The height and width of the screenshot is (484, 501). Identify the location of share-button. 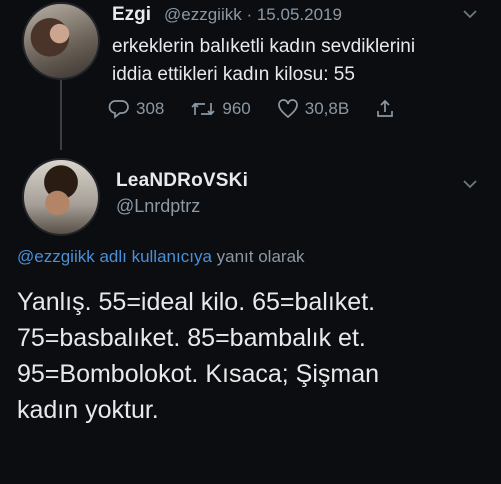
(388, 109).